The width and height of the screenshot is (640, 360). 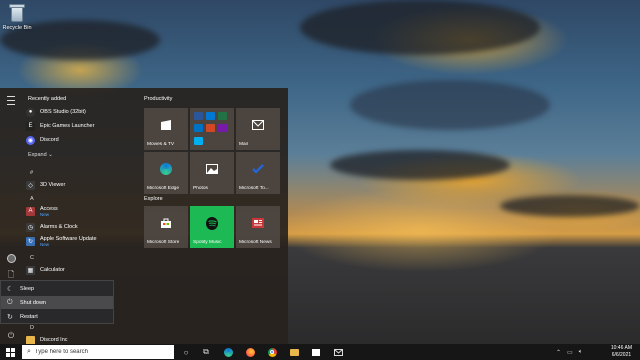 What do you see at coordinates (32, 258) in the screenshot?
I see `section-letter: C` at bounding box center [32, 258].